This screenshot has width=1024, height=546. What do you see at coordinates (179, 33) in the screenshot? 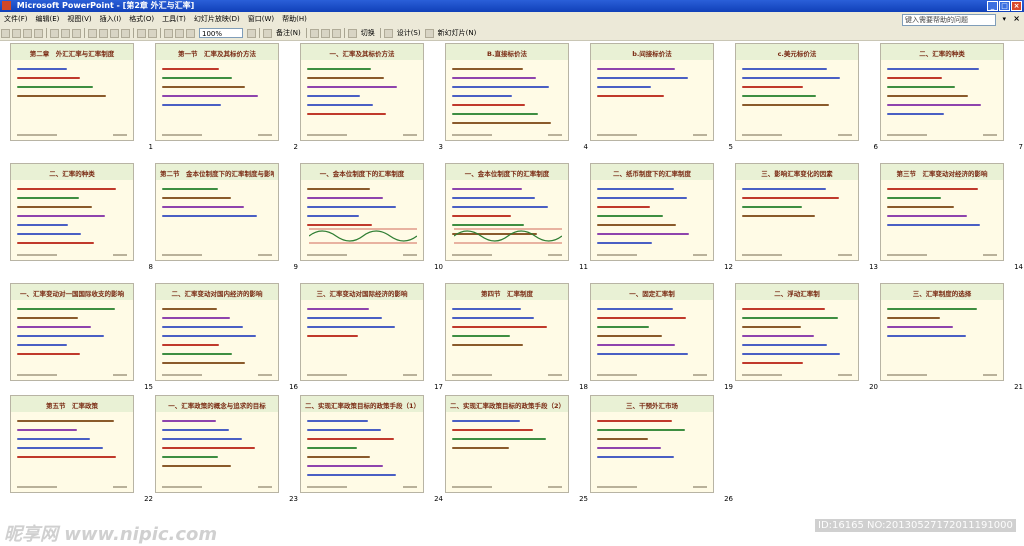
I see `insert-table-icon` at bounding box center [179, 33].